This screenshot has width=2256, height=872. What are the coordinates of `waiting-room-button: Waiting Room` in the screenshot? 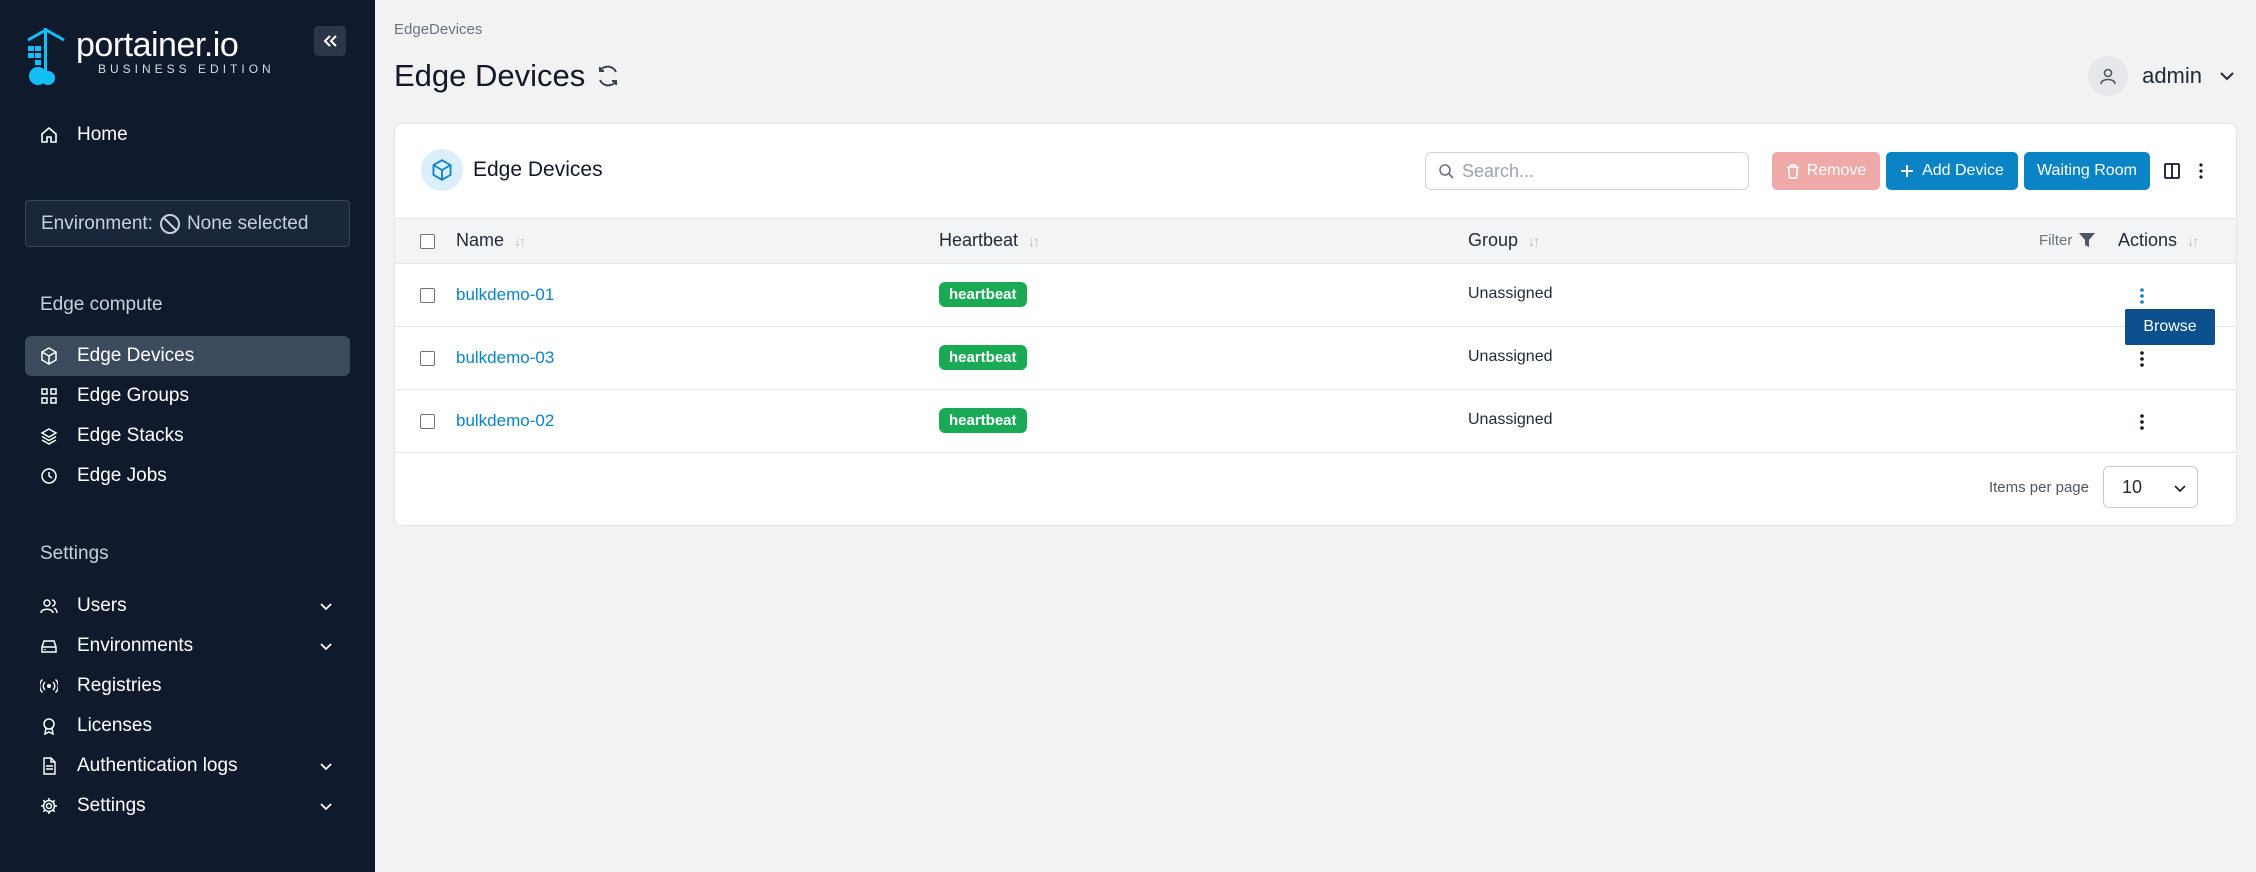 It's located at (2087, 171).